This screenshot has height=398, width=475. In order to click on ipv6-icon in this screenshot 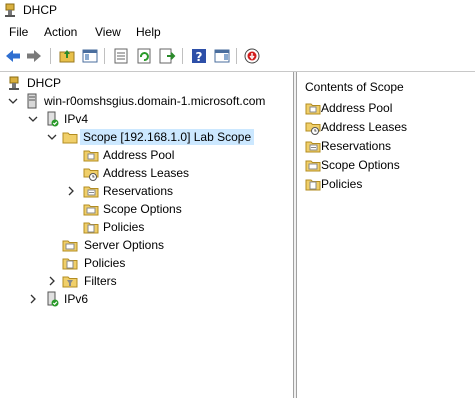, I will do `click(53, 299)`.